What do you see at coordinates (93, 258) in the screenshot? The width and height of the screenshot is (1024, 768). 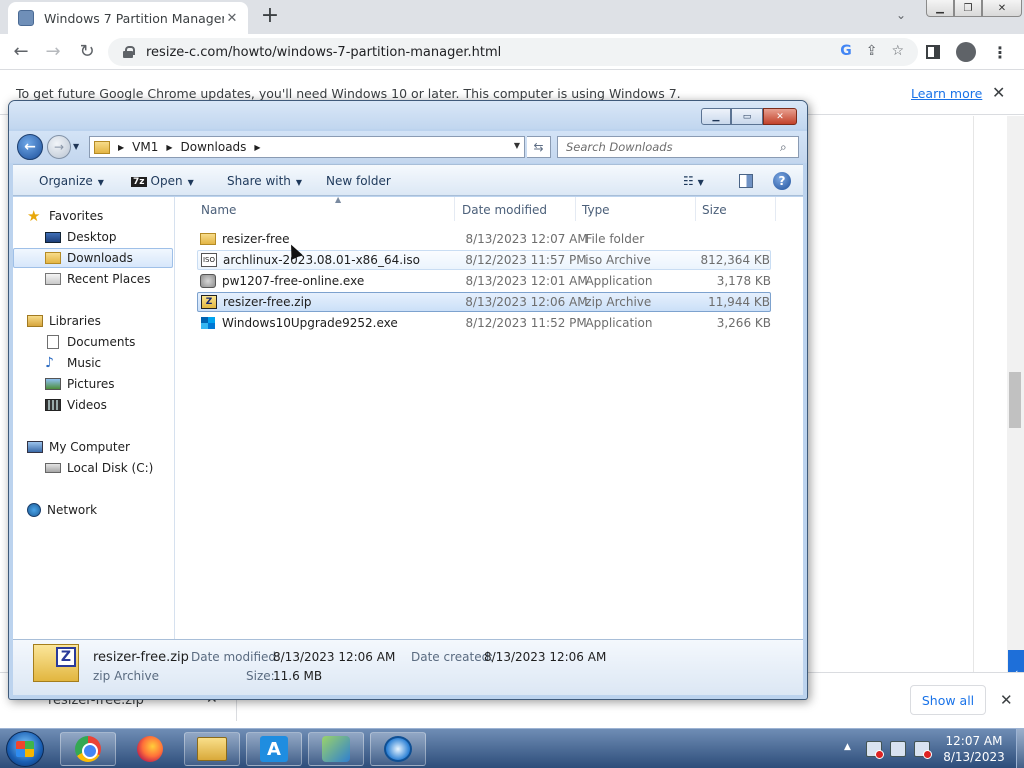 I see `nav-downloads: Downloads` at bounding box center [93, 258].